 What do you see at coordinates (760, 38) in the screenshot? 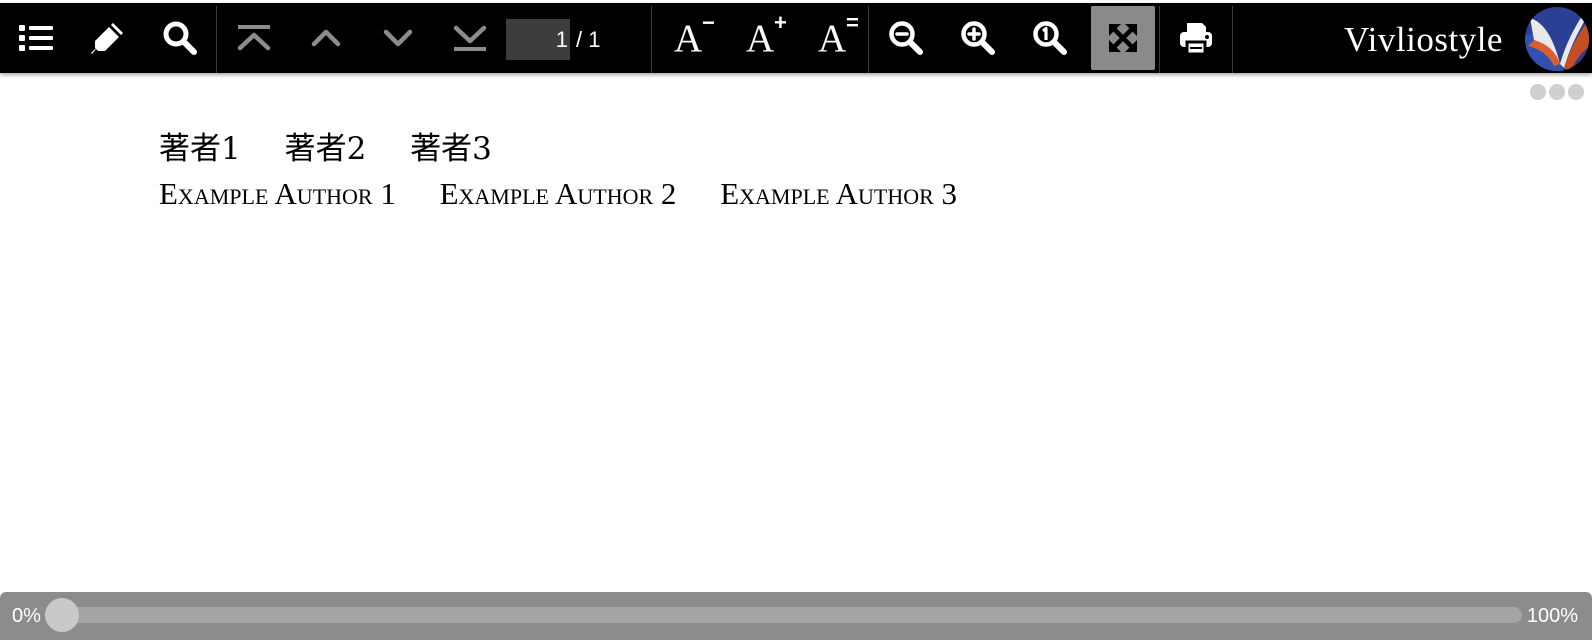
I see `font-size-increase-icon: A` at bounding box center [760, 38].